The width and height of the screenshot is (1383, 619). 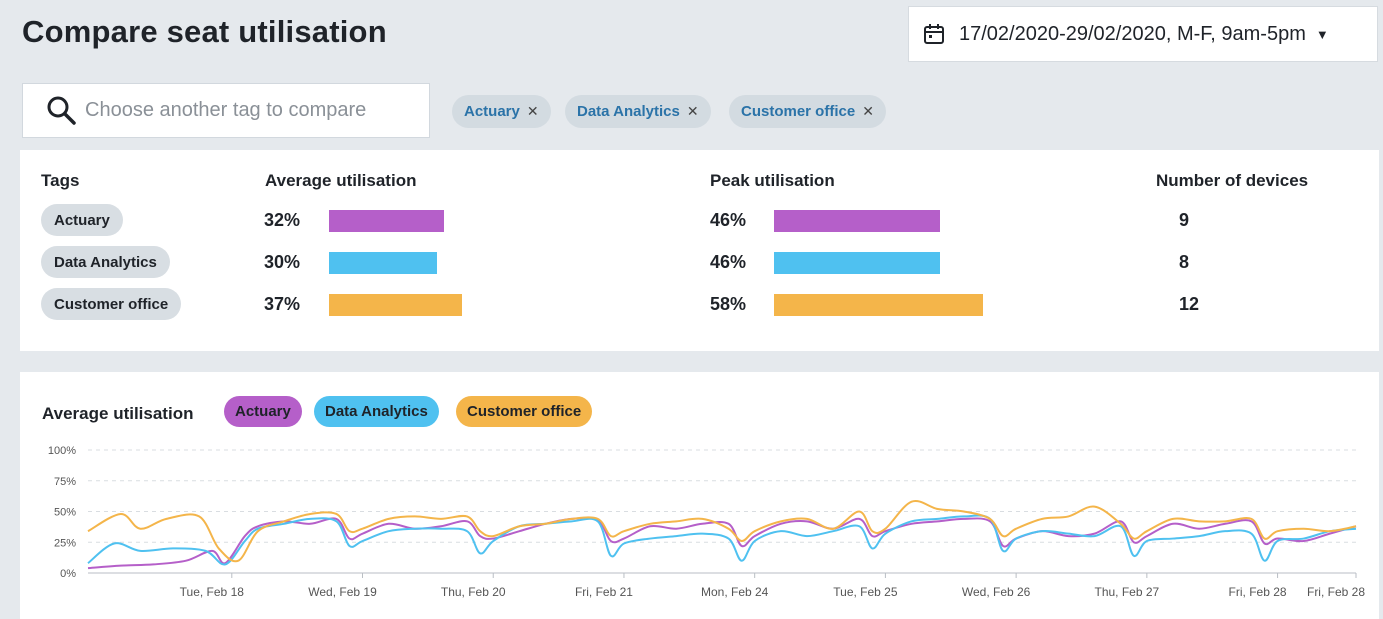 What do you see at coordinates (282, 262) in the screenshot?
I see `average-value: 30%` at bounding box center [282, 262].